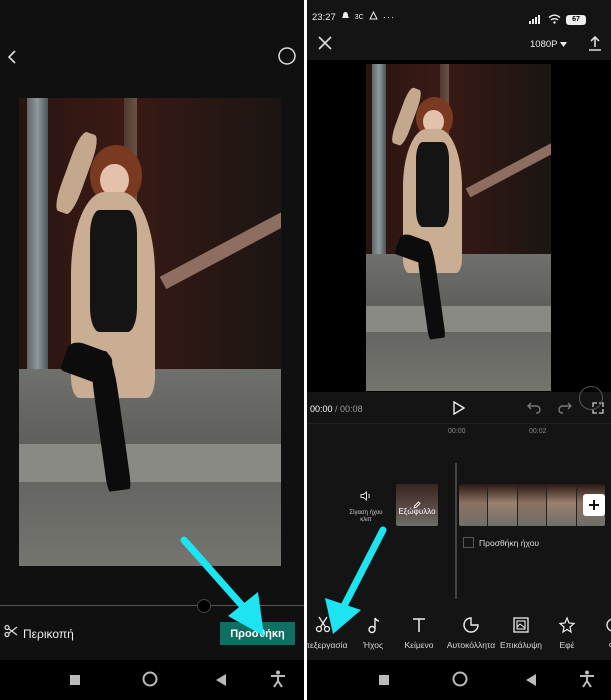  I want to click on ruler-label-1: 00:02, so click(538, 431).